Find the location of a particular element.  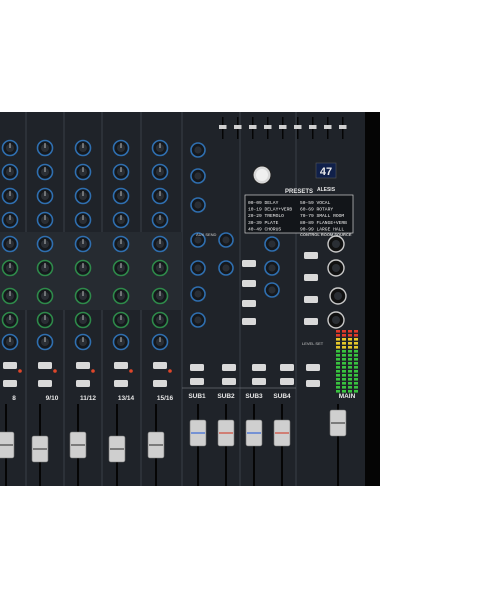

mixer-side-edge is located at coordinates (372, 299).